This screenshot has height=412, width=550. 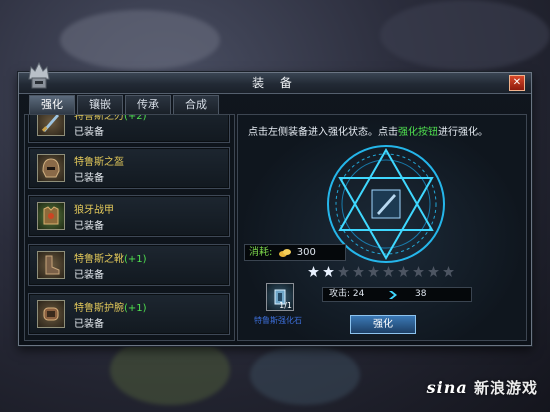 What do you see at coordinates (51, 125) in the screenshot?
I see `blade-icon` at bounding box center [51, 125].